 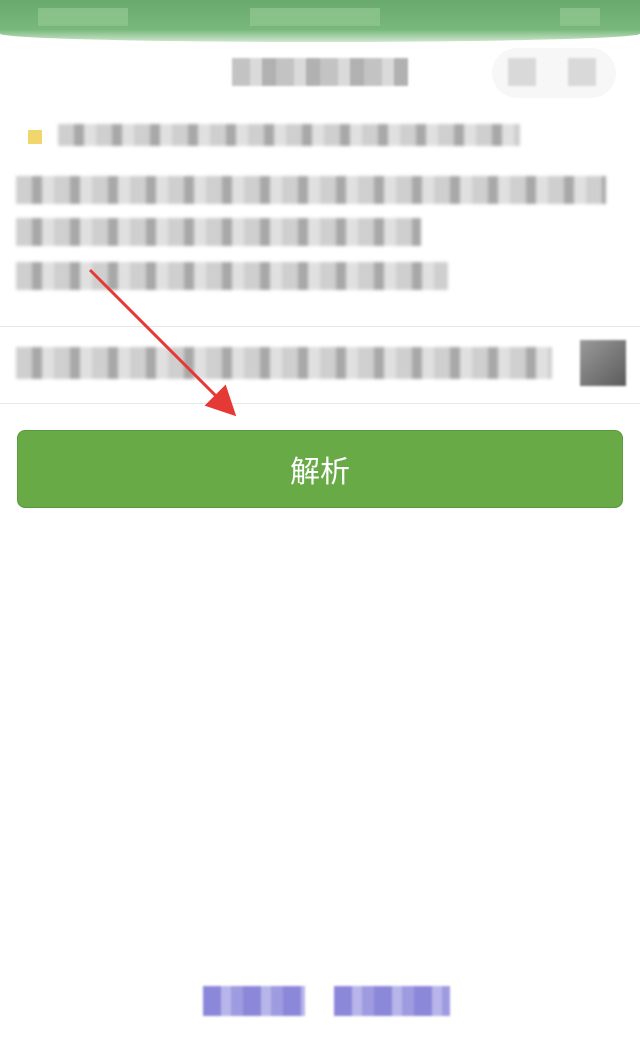 What do you see at coordinates (522, 72) in the screenshot?
I see `more-icon` at bounding box center [522, 72].